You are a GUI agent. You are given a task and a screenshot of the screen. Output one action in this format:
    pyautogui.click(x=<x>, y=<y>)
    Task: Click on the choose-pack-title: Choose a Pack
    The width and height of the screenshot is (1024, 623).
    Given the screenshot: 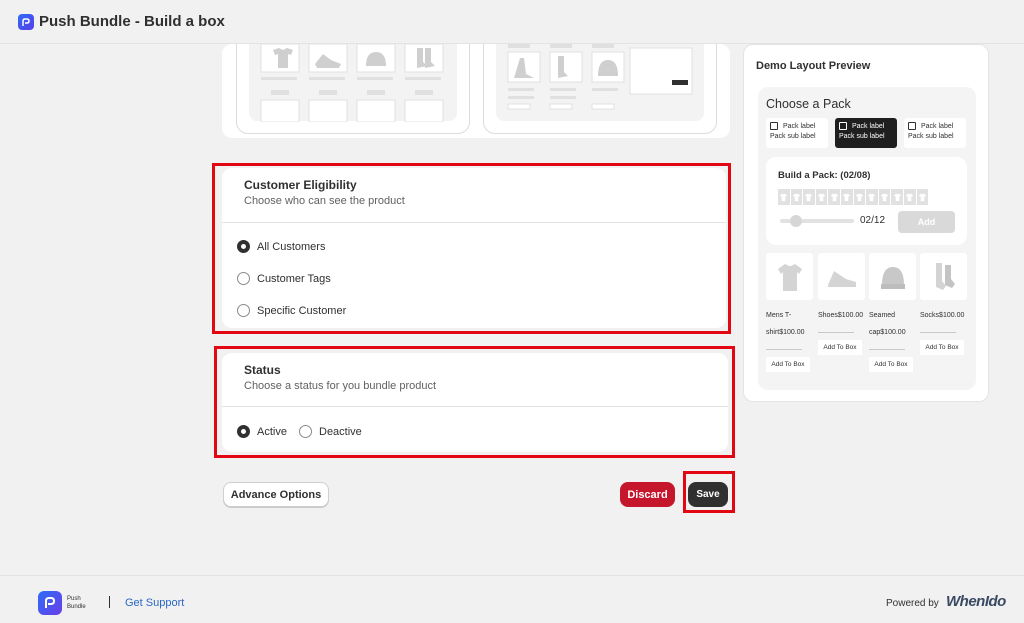 What is the action you would take?
    pyautogui.click(x=808, y=104)
    